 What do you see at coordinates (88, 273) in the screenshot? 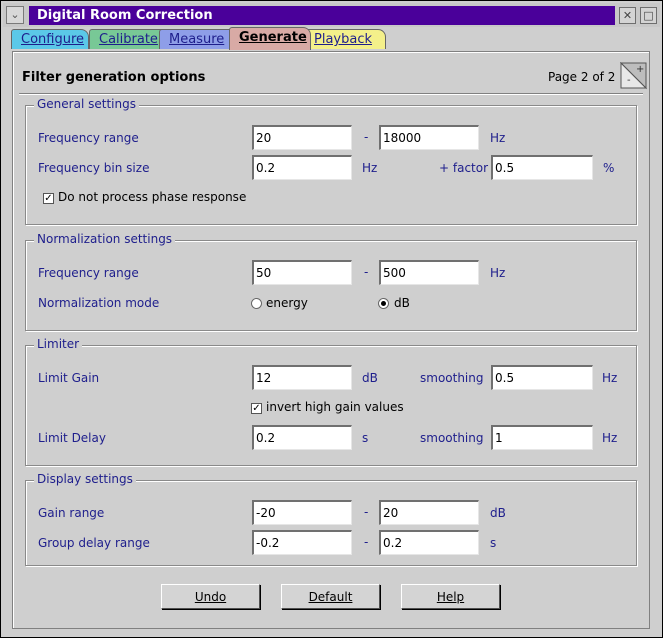
I see `normalization-frequency-range-label: Frequency range` at bounding box center [88, 273].